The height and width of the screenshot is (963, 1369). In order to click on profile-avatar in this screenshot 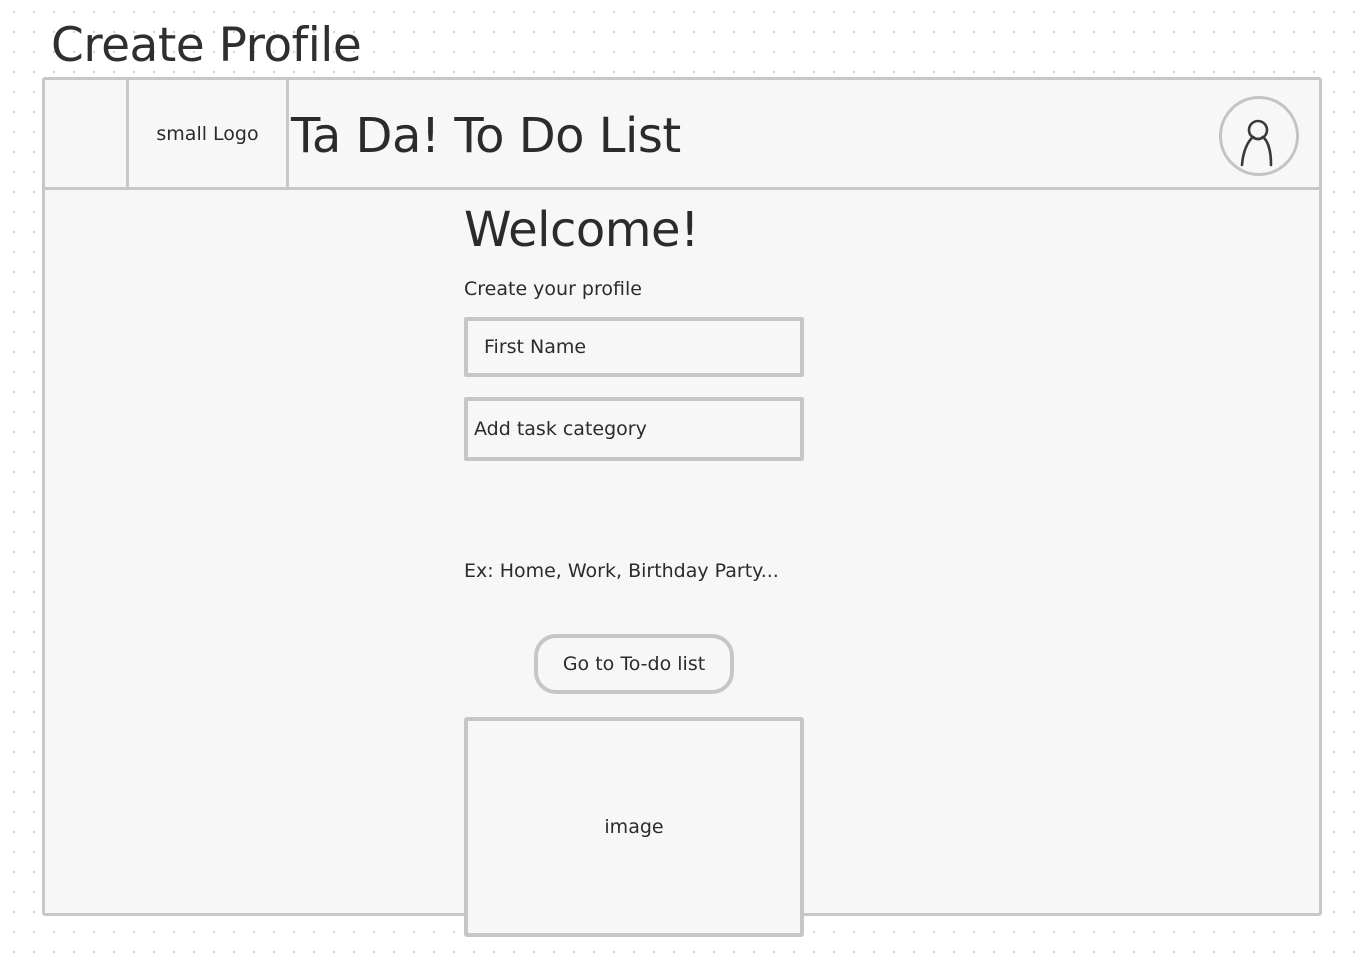, I will do `click(1259, 136)`.